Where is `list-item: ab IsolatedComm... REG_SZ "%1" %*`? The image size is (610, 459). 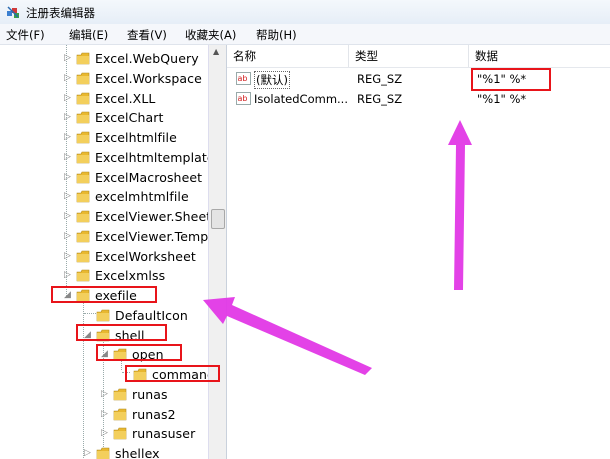
list-item: ab IsolatedComm... REG_SZ "%1" %* is located at coordinates (418, 99).